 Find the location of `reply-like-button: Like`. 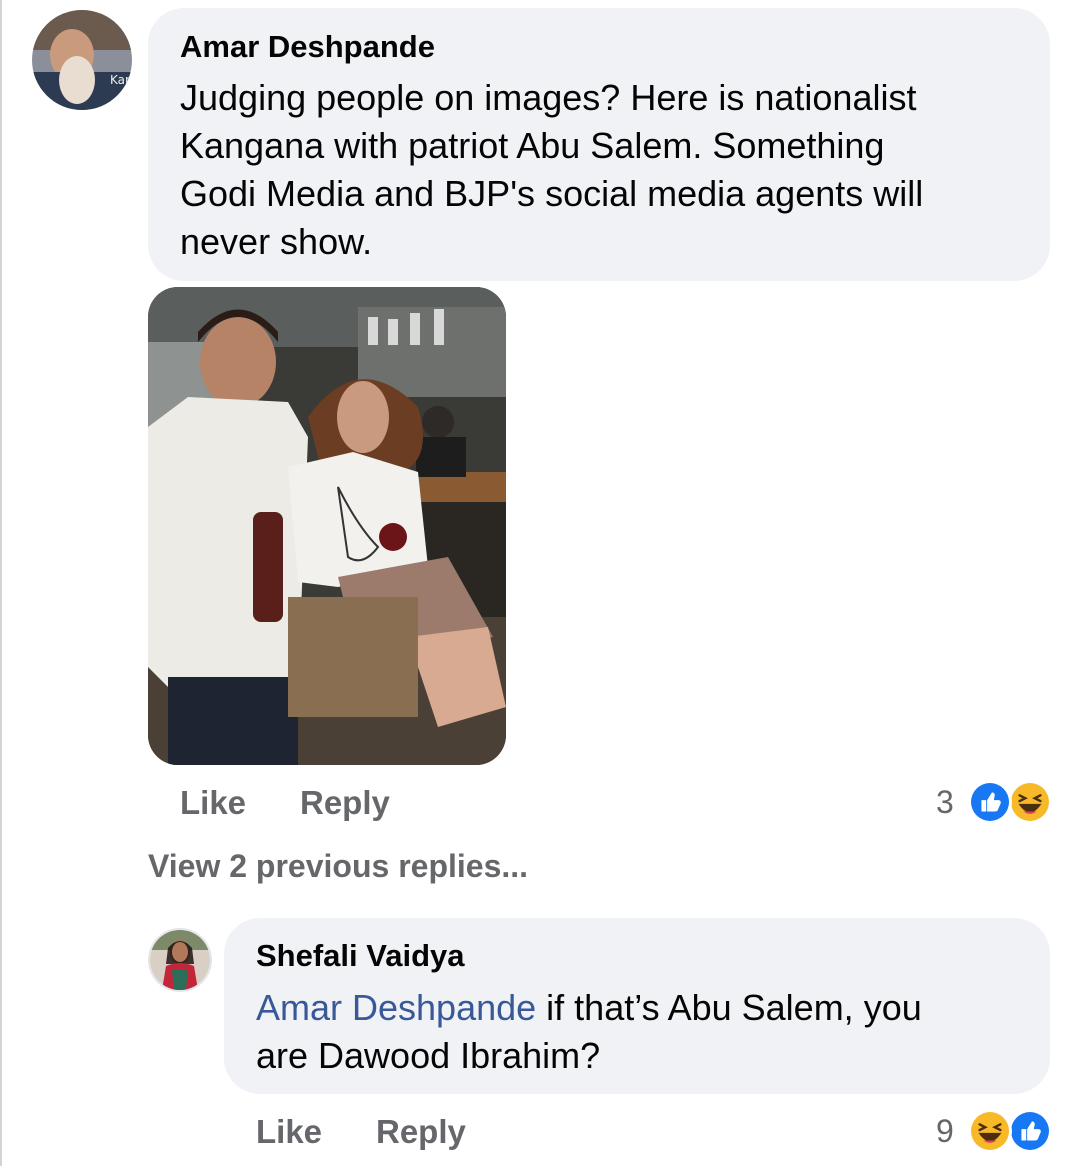

reply-like-button: Like is located at coordinates (289, 1132).